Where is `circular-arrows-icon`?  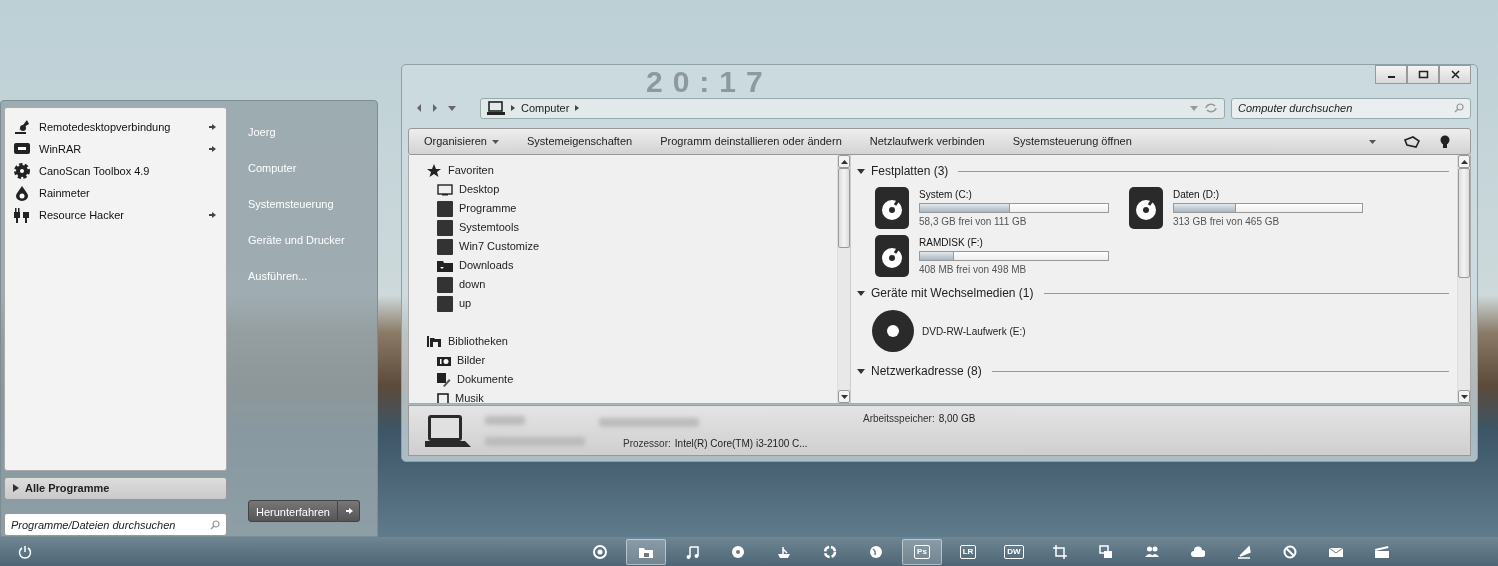 circular-arrows-icon is located at coordinates (830, 551).